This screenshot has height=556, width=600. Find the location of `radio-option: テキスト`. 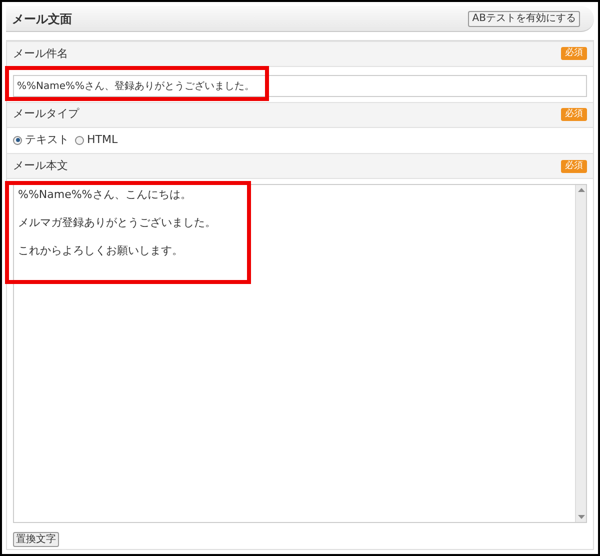

radio-option: テキスト is located at coordinates (41, 140).